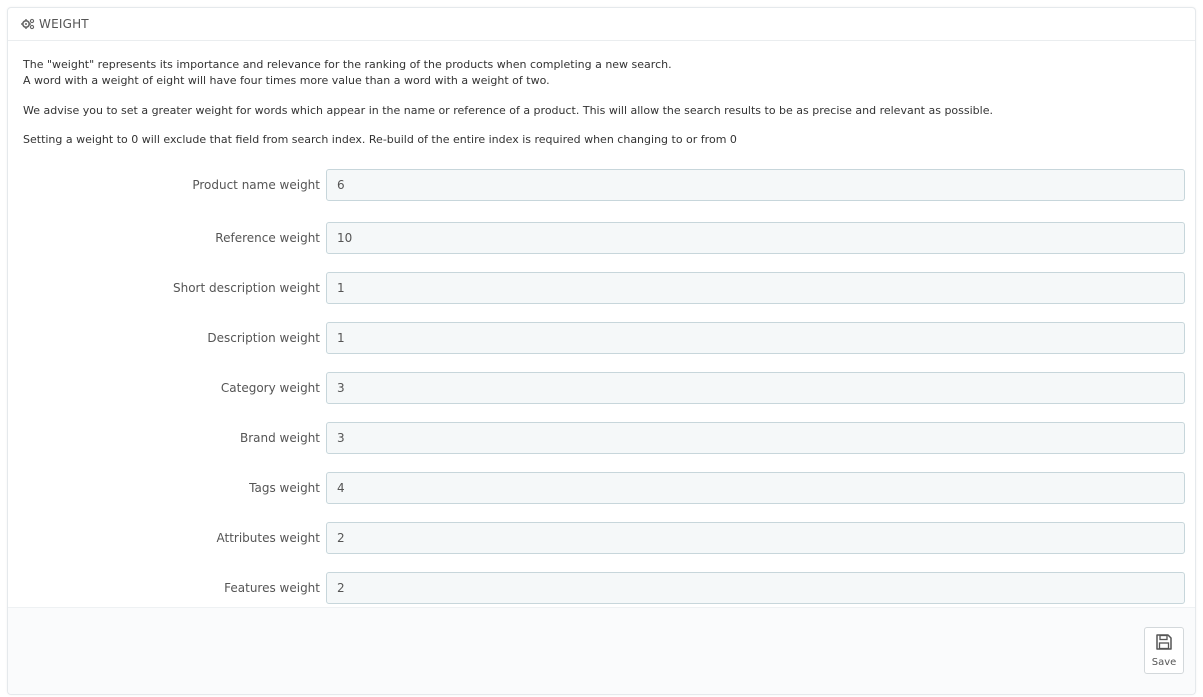  I want to click on field-label: Features weight, so click(272, 588).